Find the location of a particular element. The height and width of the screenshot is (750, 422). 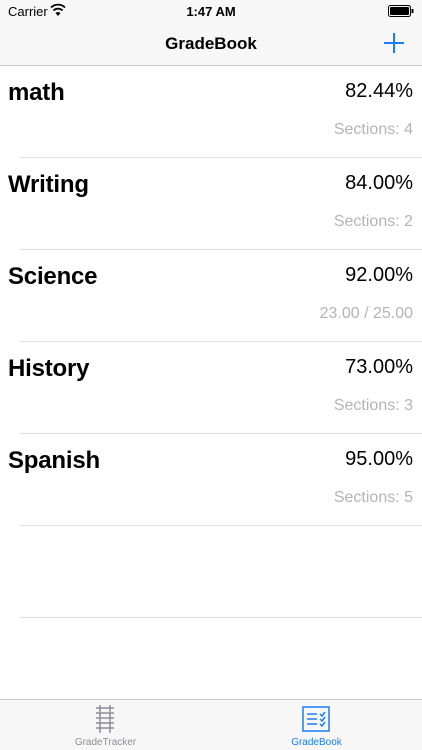

course-name: Writing is located at coordinates (48, 184).